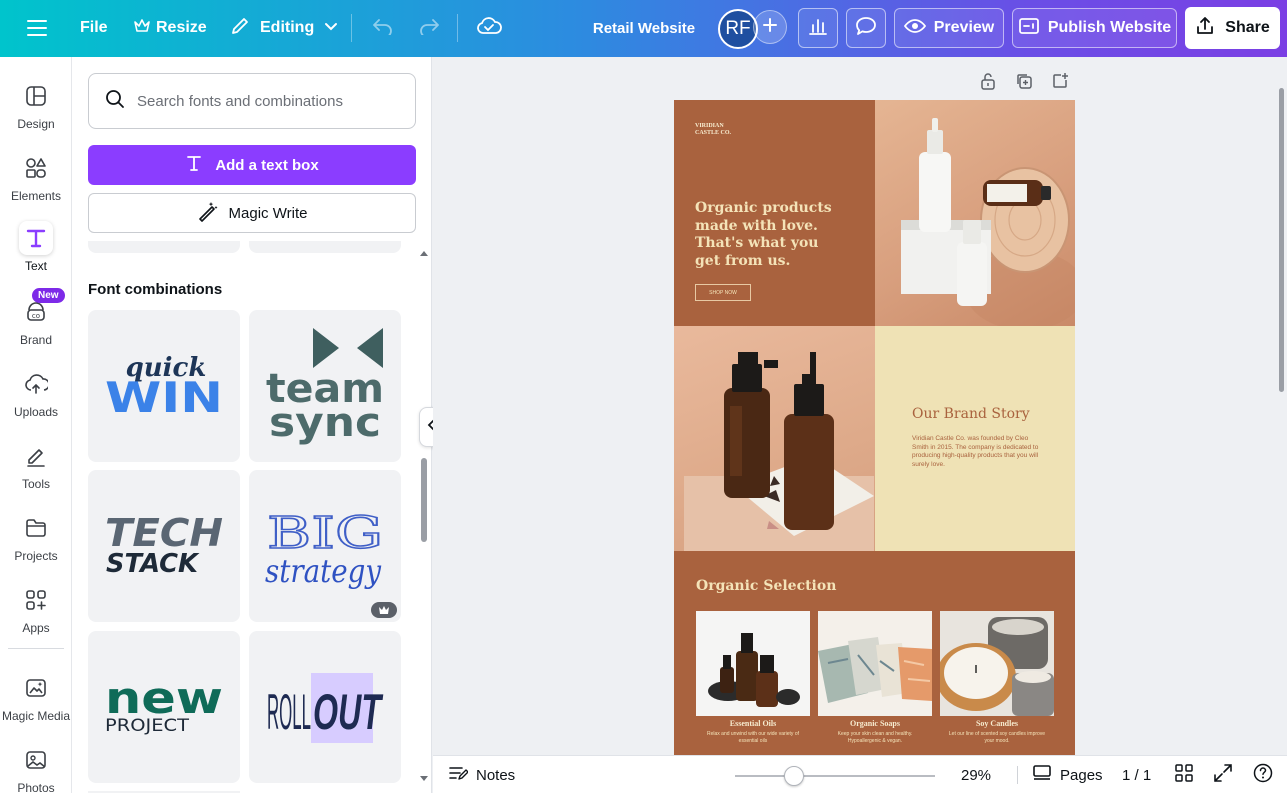 The image size is (1287, 793). I want to click on font-combination-preview: quick WIN, so click(164, 387).